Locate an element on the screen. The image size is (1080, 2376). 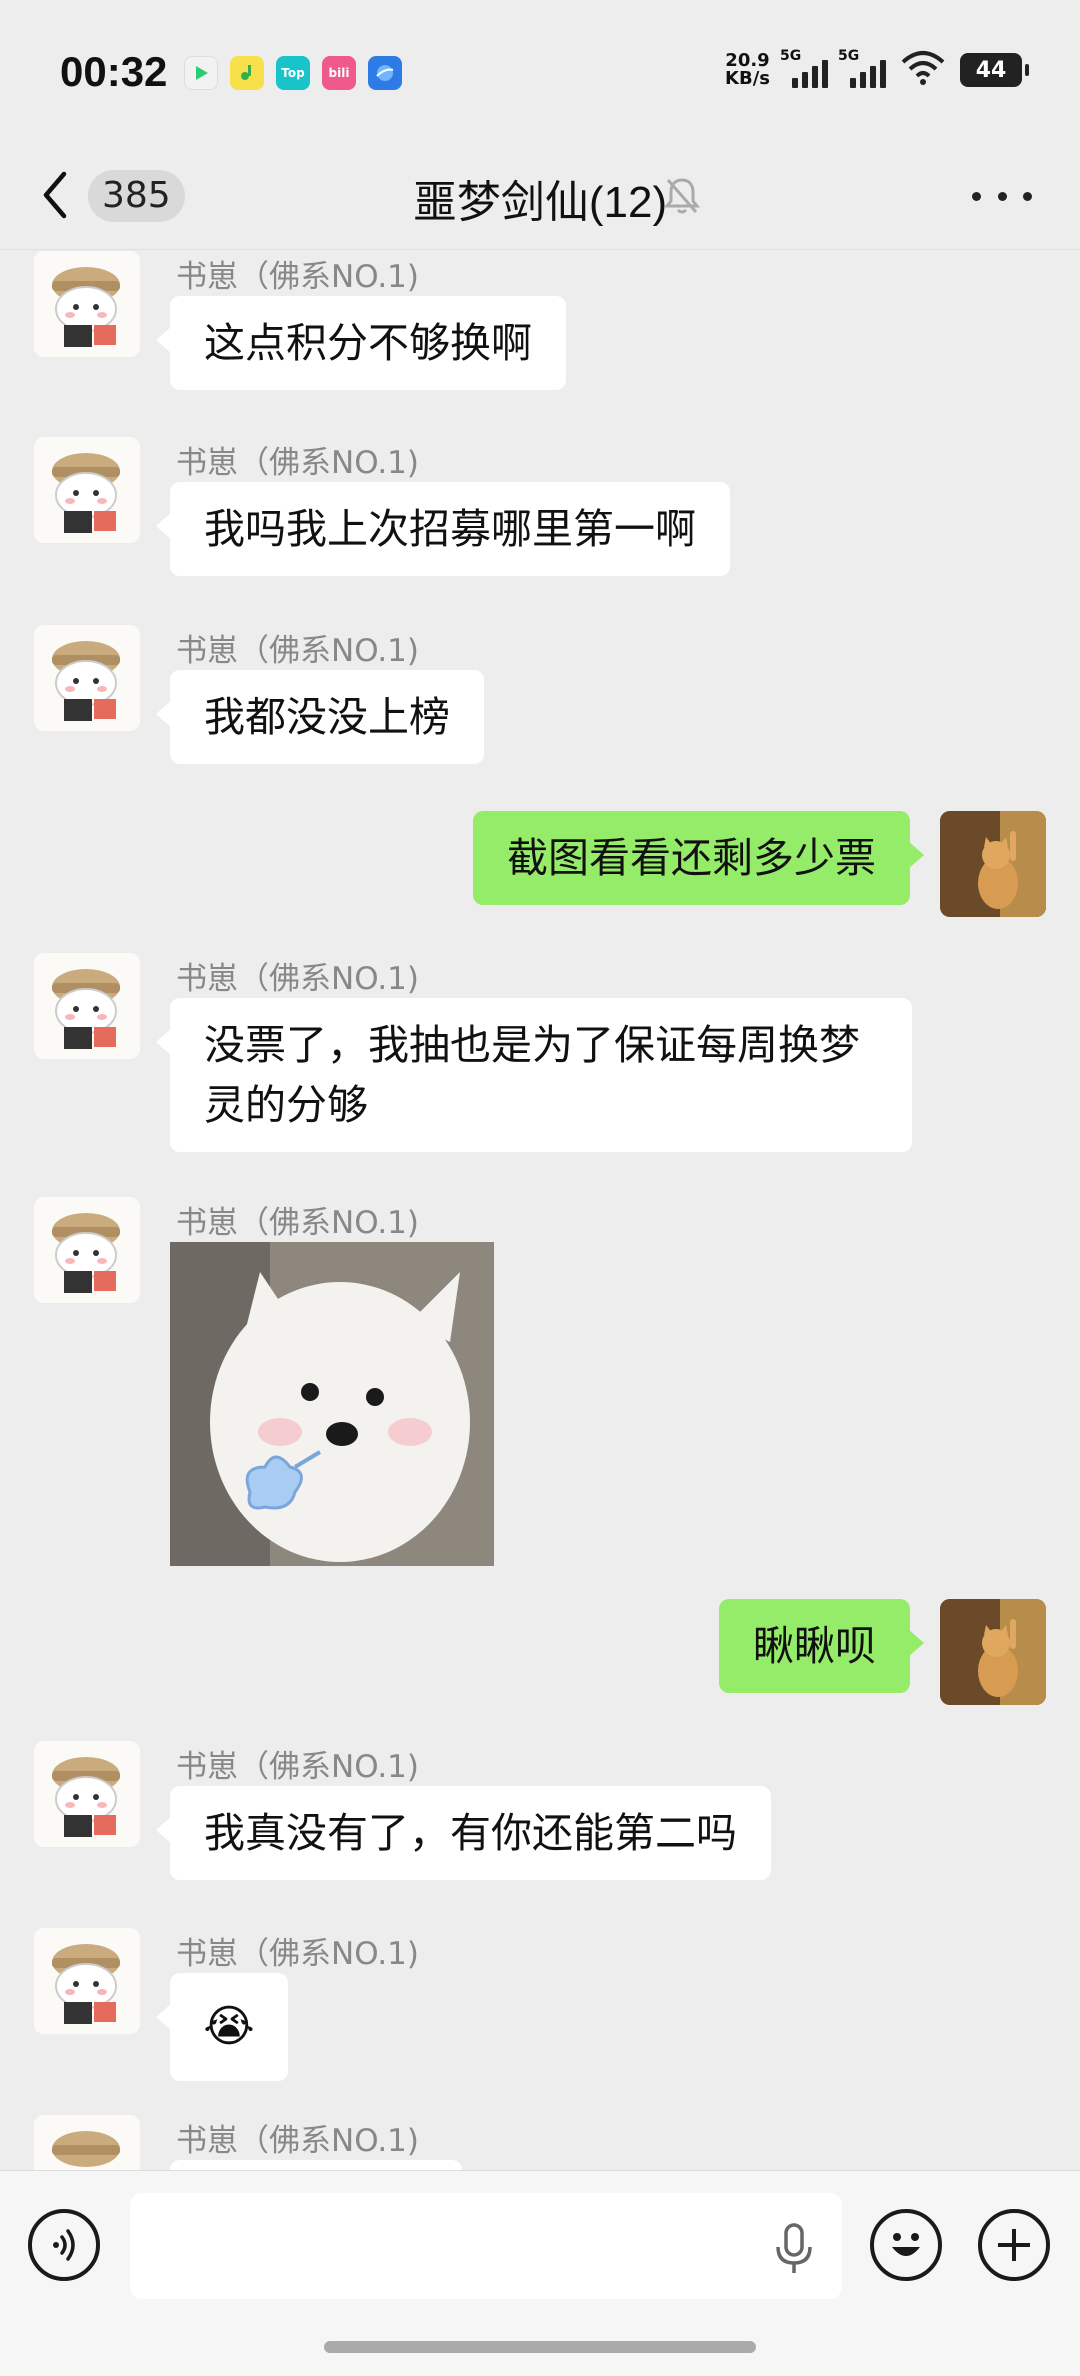
white-dog-sticker-icon is located at coordinates (332, 1404).